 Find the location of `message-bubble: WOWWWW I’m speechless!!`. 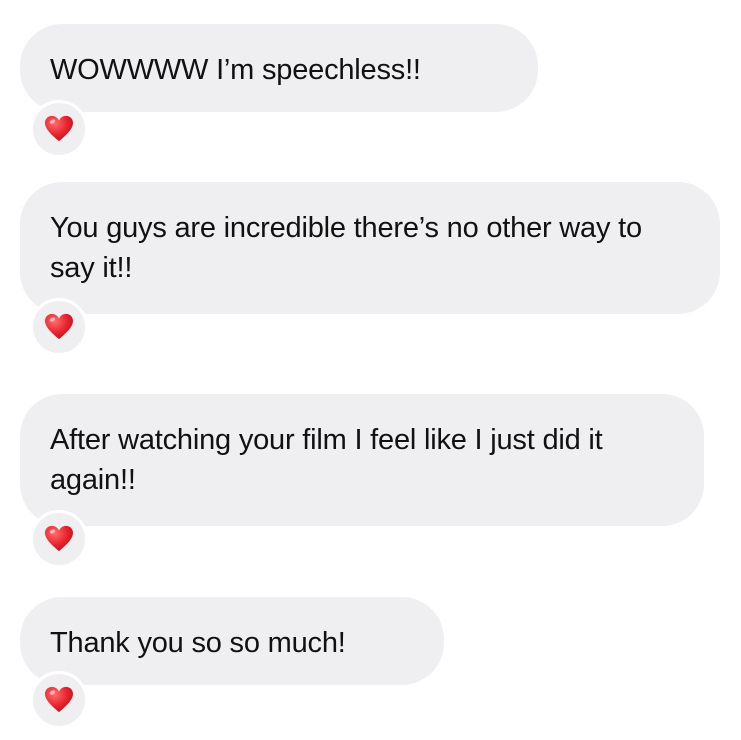

message-bubble: WOWWWW I’m speechless!! is located at coordinates (279, 68).